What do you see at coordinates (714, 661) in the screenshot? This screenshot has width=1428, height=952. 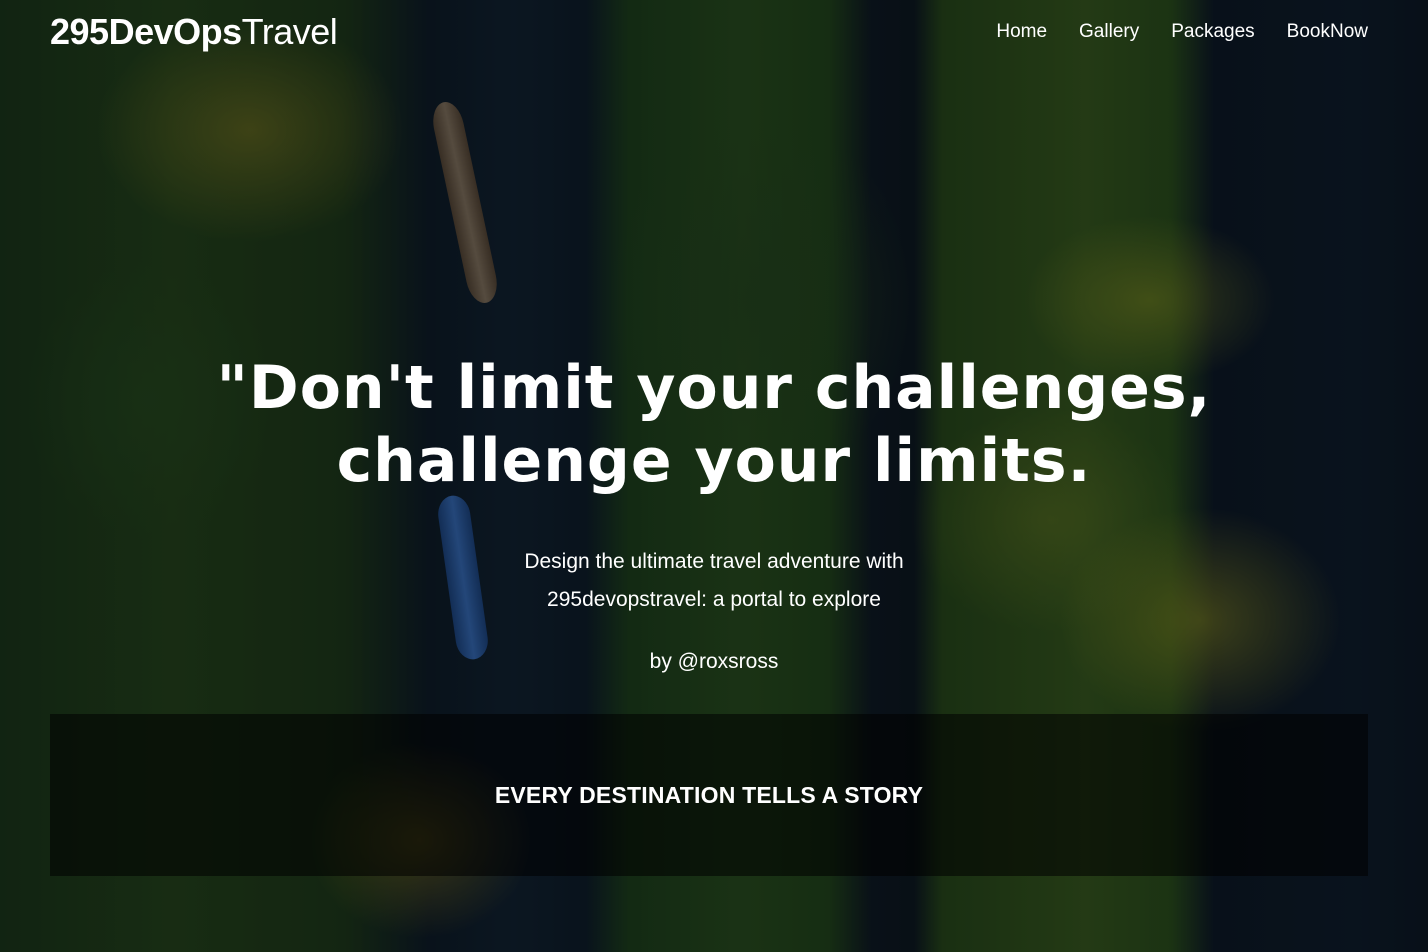 I see `hero-byline: by @roxsross` at bounding box center [714, 661].